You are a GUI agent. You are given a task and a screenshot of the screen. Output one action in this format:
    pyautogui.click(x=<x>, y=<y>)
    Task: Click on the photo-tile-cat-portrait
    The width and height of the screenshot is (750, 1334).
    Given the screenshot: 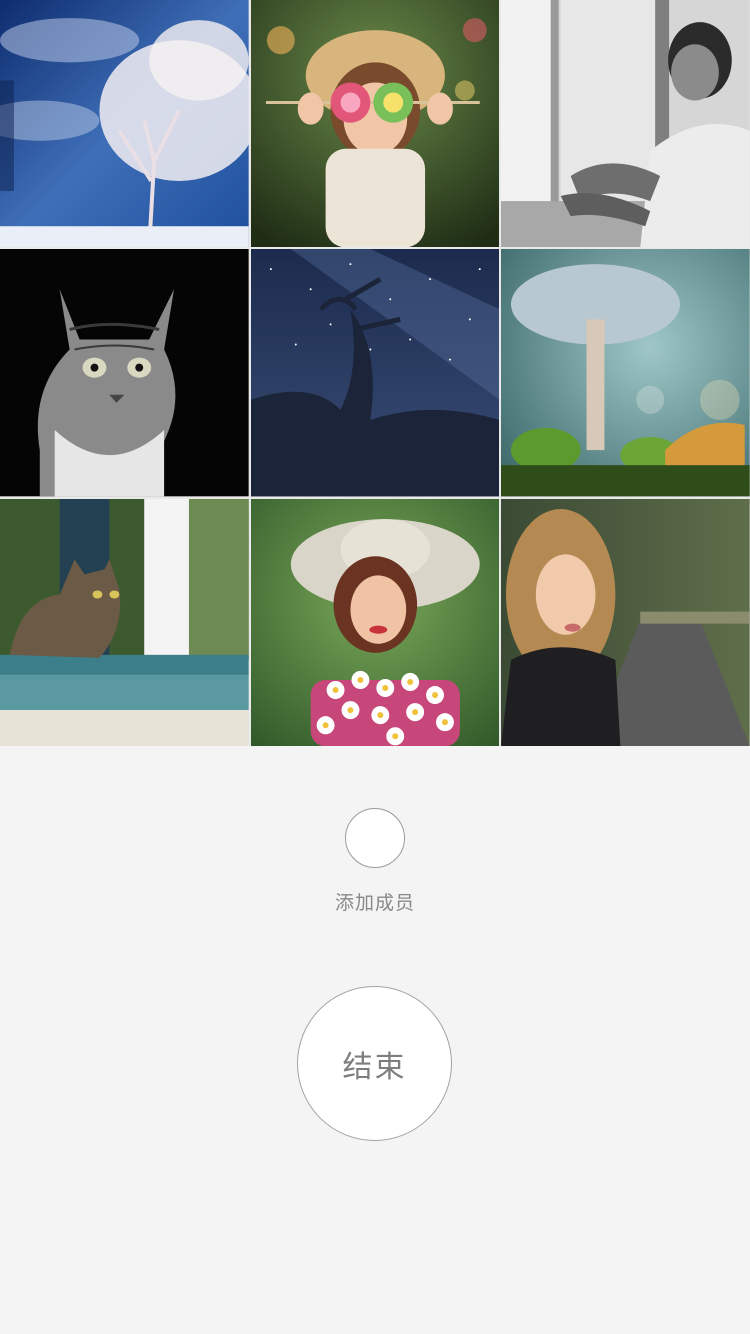 What is the action you would take?
    pyautogui.click(x=124, y=373)
    